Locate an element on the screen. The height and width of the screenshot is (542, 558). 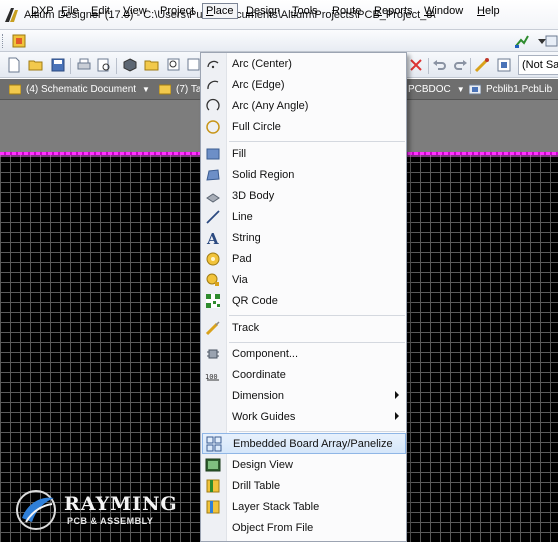
arc-center-icon is located at coordinates (213, 64).